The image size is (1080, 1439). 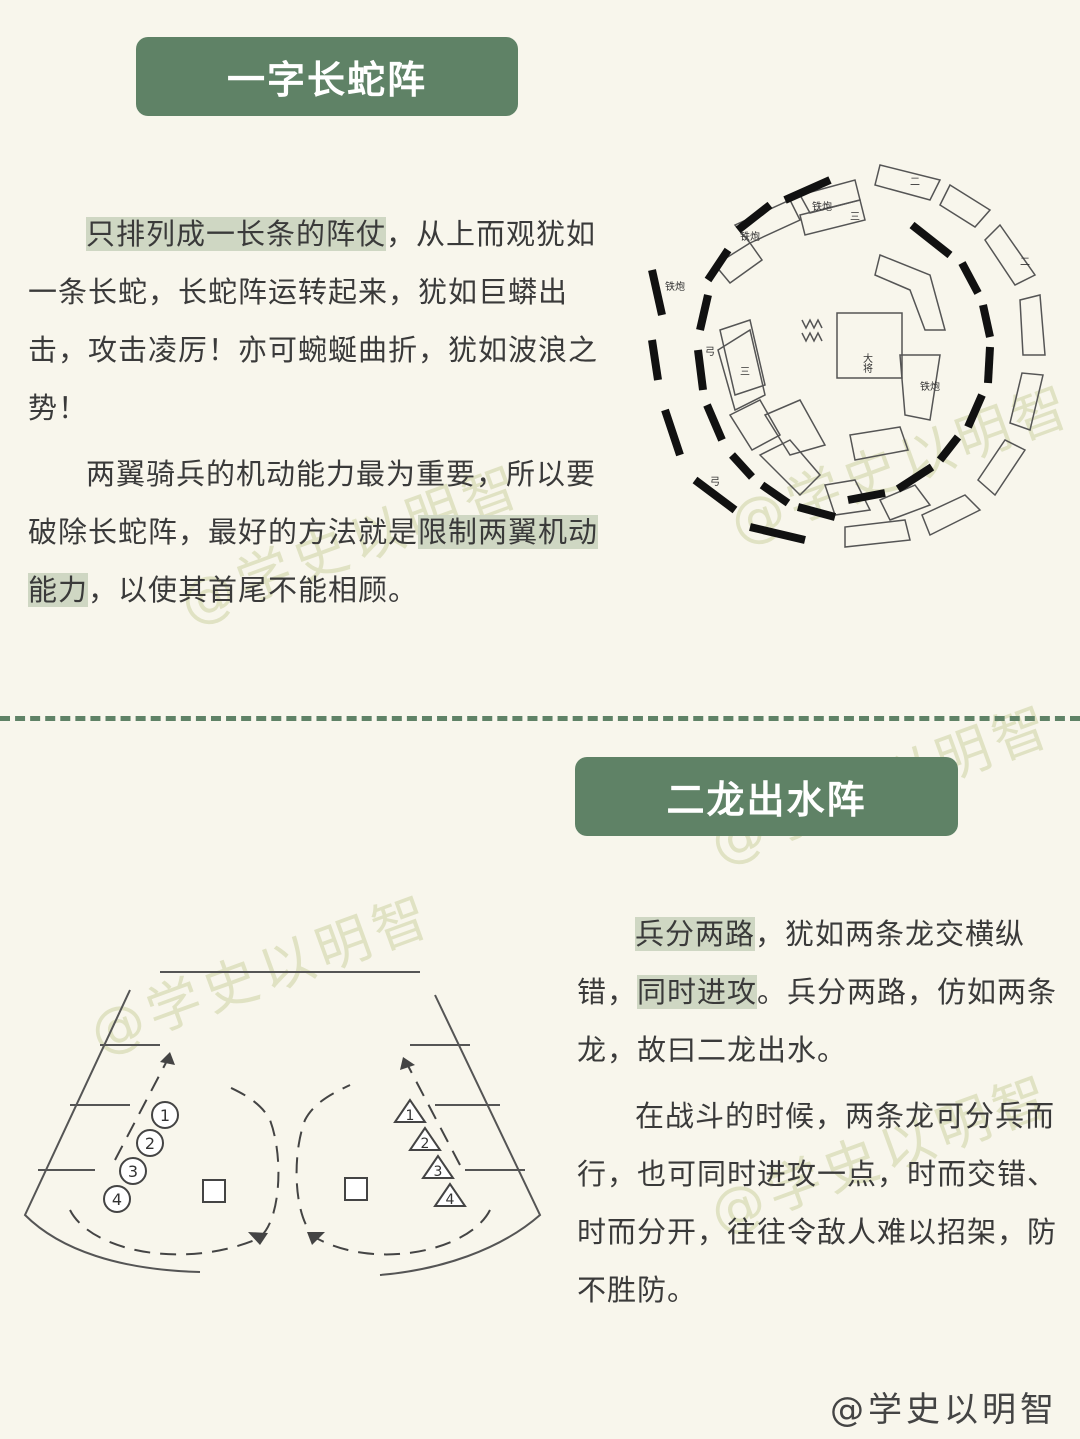 What do you see at coordinates (450, 1200) in the screenshot?
I see `right-marker: 4` at bounding box center [450, 1200].